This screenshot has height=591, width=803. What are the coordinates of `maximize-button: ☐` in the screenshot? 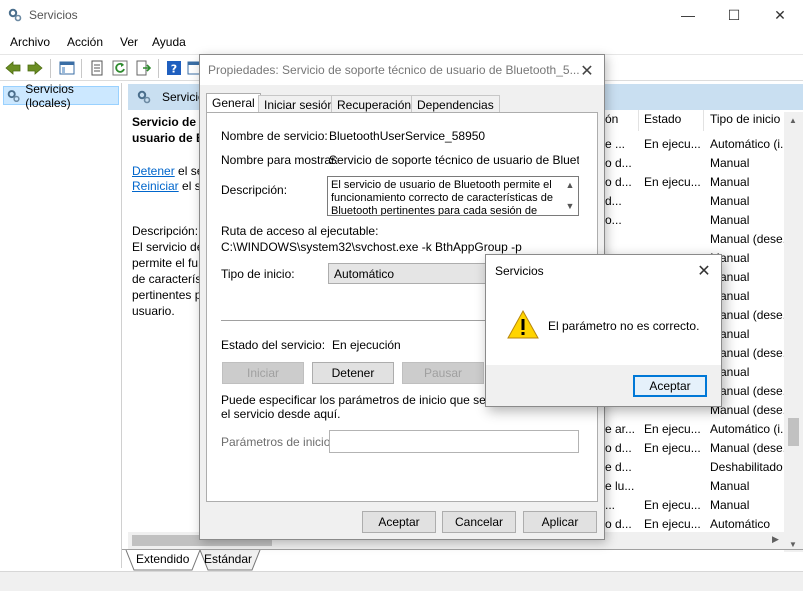 It's located at (734, 15).